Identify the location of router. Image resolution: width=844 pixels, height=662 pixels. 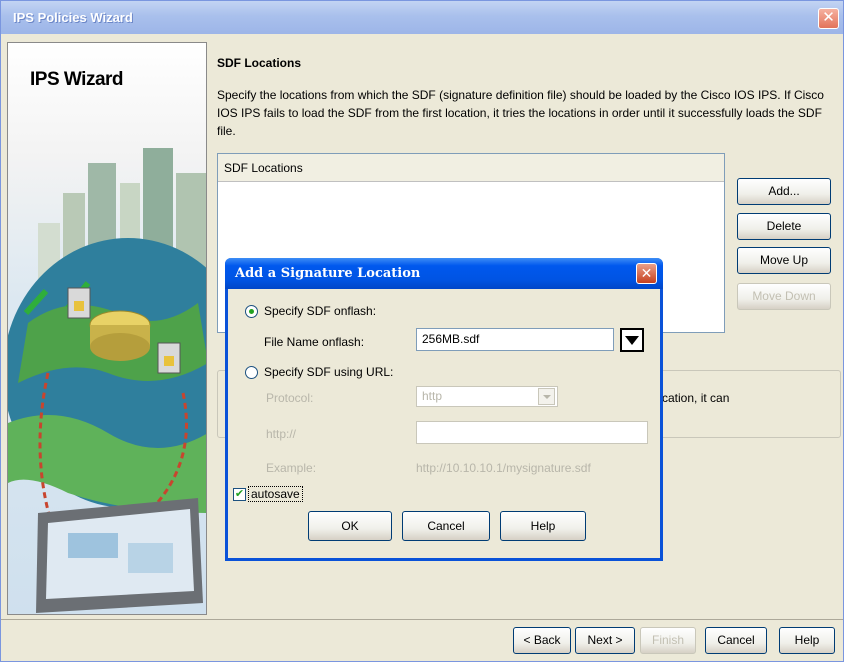
(120, 347).